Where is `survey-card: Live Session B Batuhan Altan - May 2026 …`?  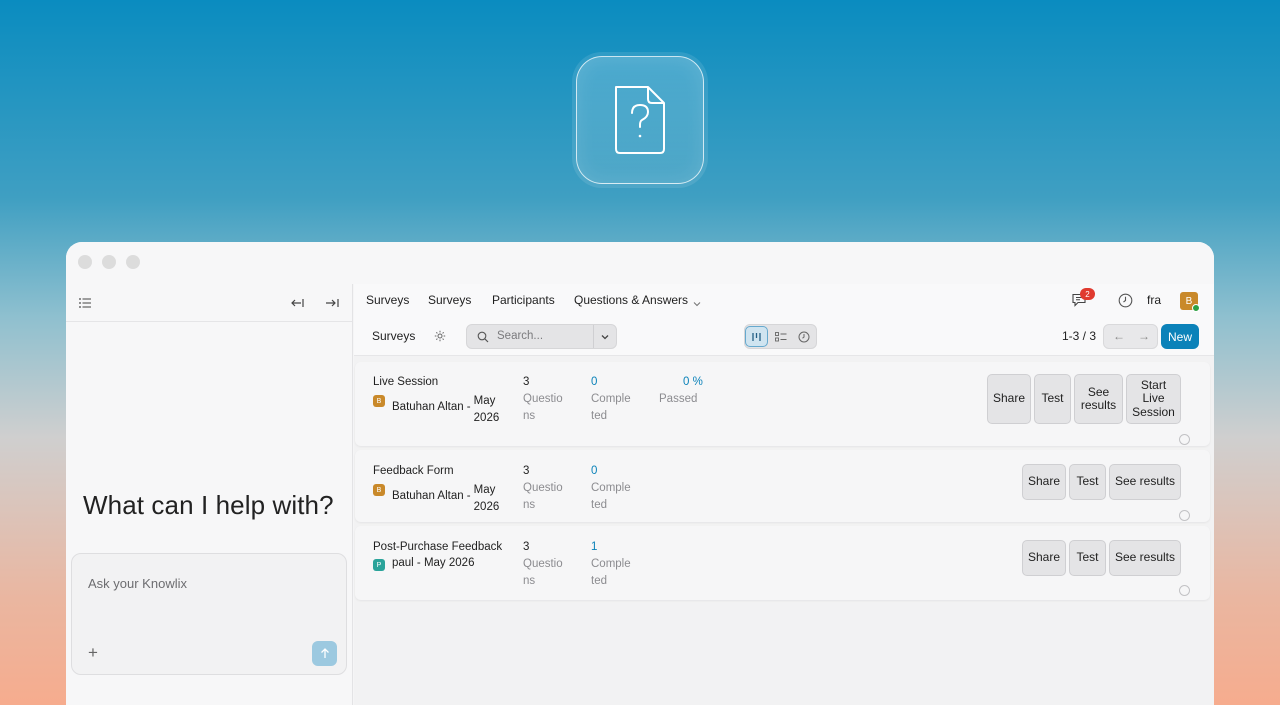 survey-card: Live Session B Batuhan Altan - May 2026 … is located at coordinates (782, 404).